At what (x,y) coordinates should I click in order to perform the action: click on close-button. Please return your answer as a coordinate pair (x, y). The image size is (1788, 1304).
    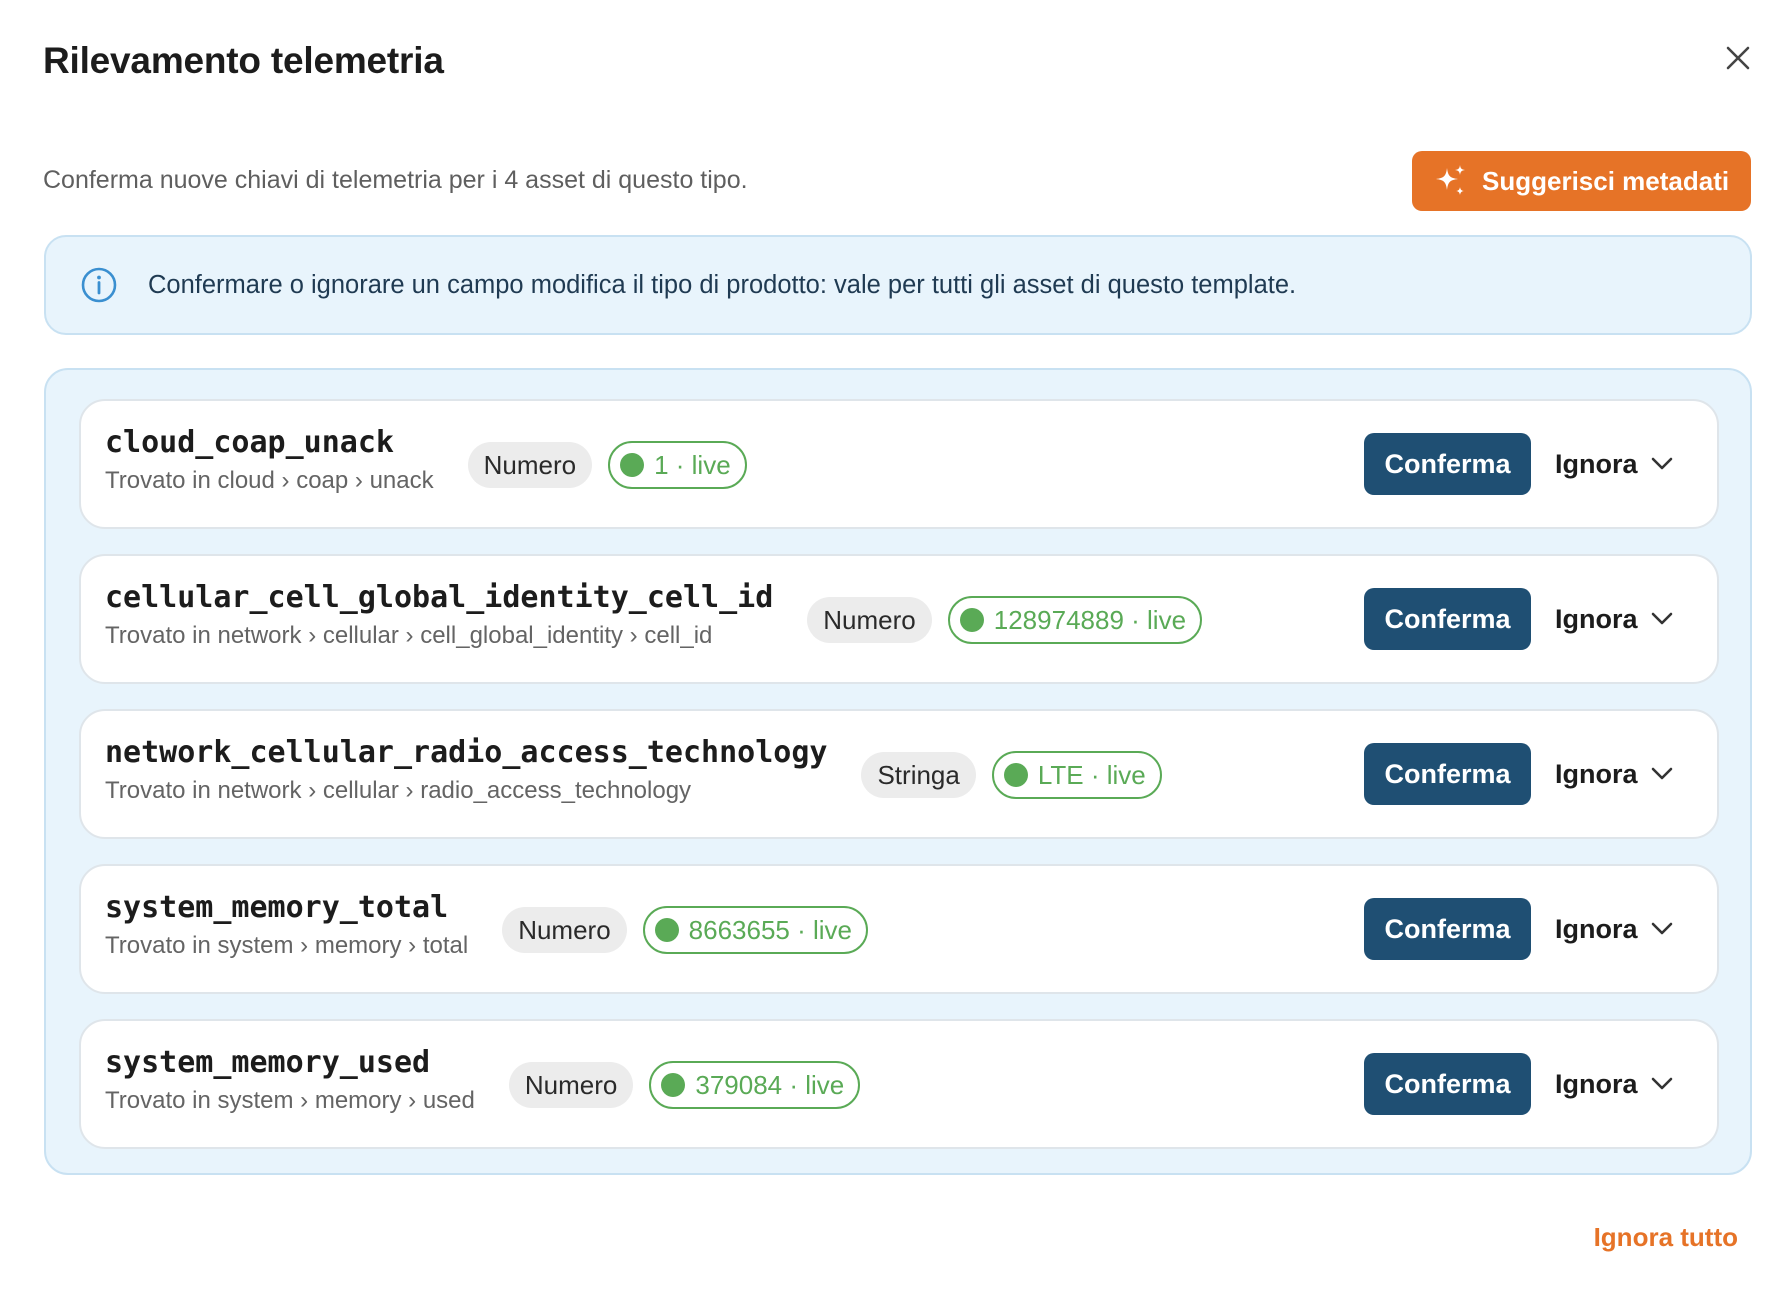
    Looking at the image, I should click on (1738, 58).